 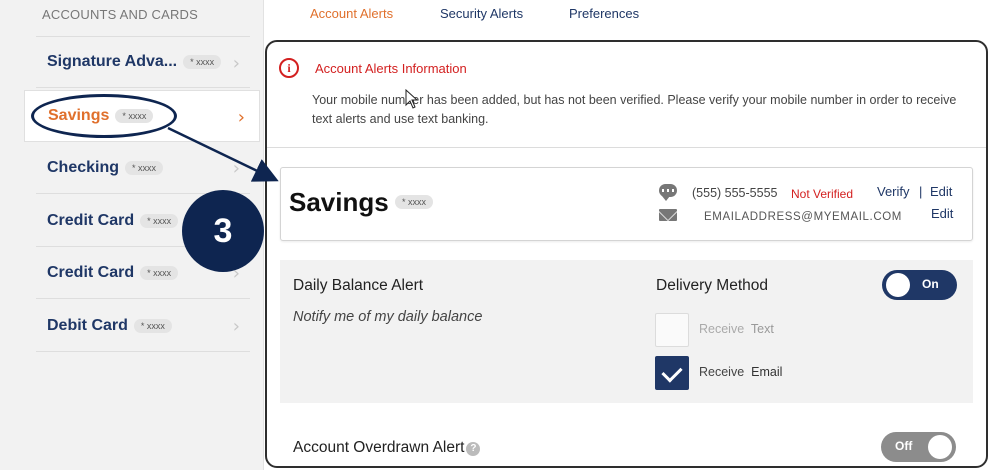 I want to click on receive-email-prefix: Receive, so click(x=722, y=372).